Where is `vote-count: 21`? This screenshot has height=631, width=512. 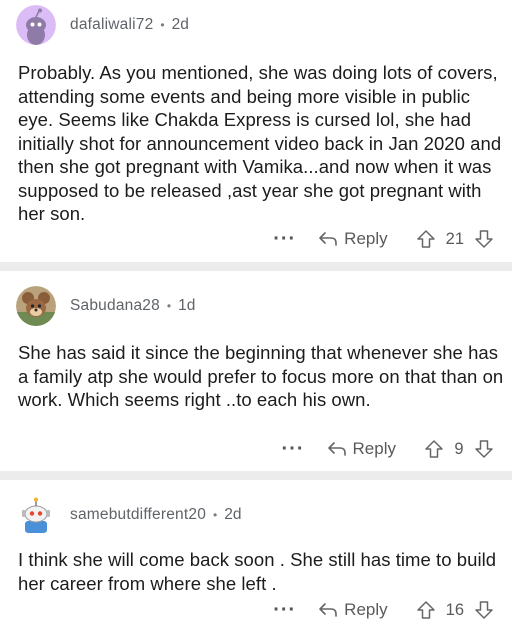 vote-count: 21 is located at coordinates (454, 238).